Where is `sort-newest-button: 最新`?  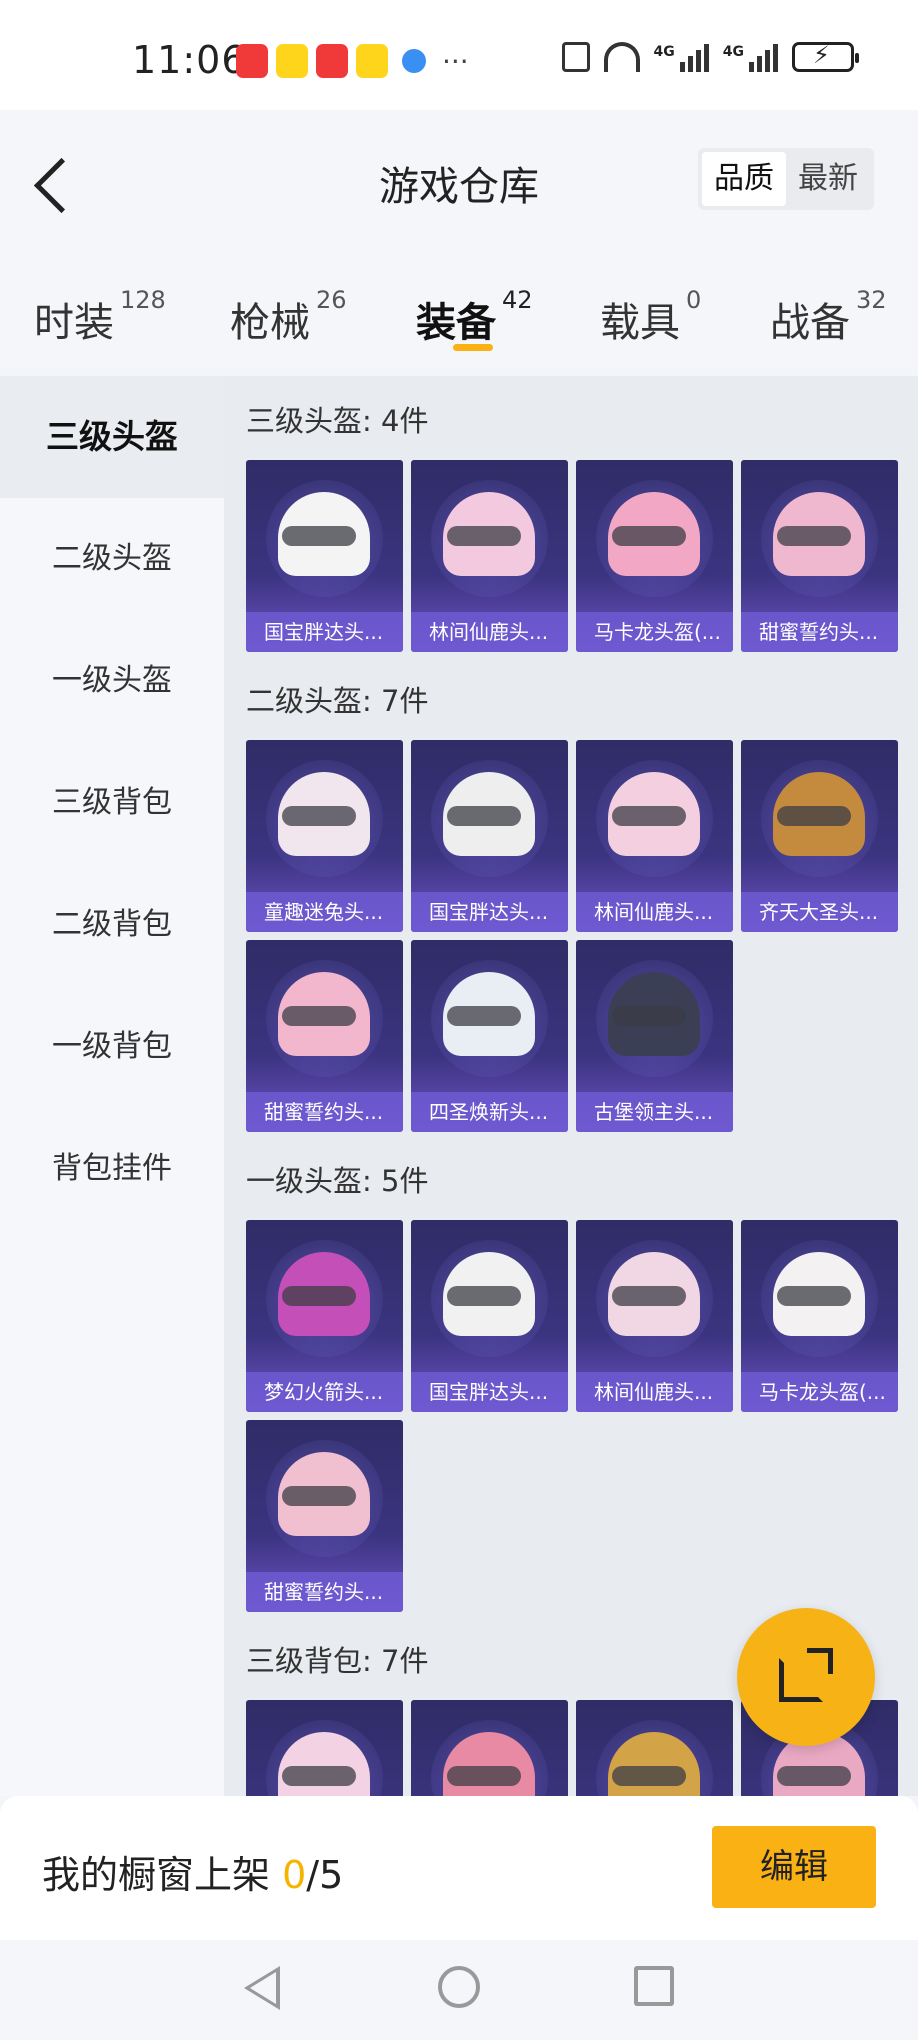
sort-newest-button: 最新 is located at coordinates (828, 179).